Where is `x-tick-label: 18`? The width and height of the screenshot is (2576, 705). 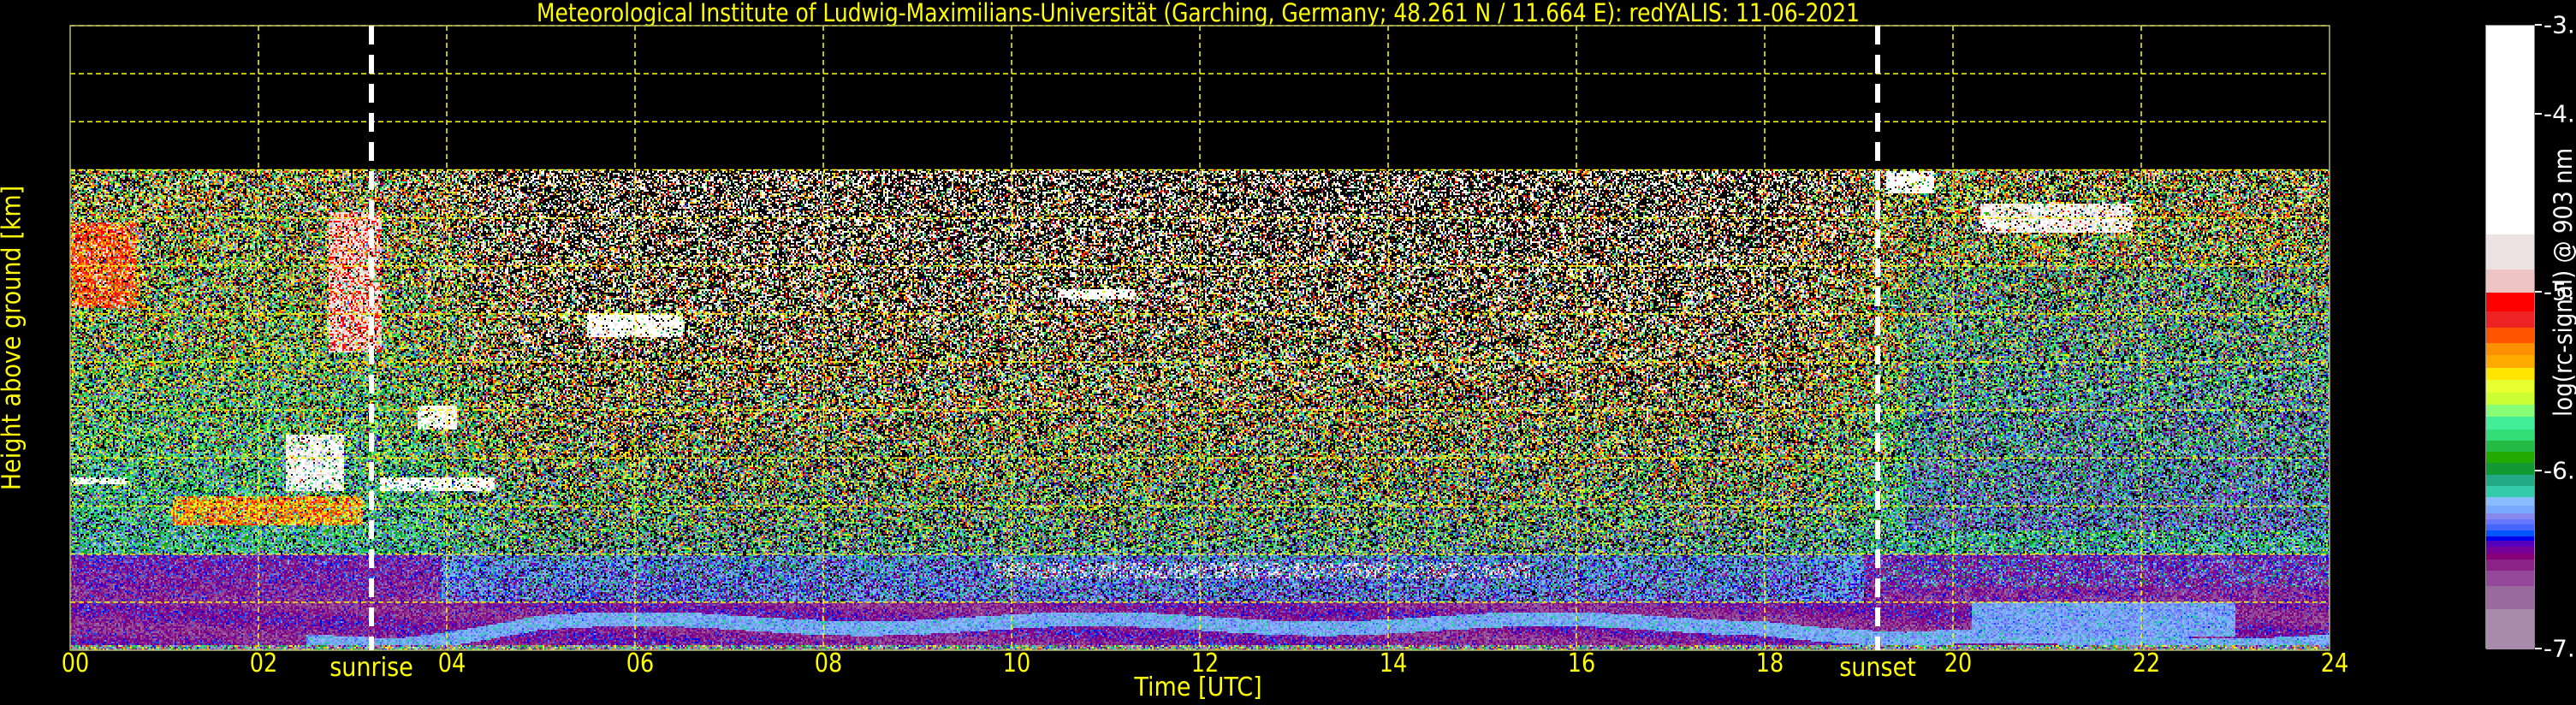
x-tick-label: 18 is located at coordinates (1769, 663).